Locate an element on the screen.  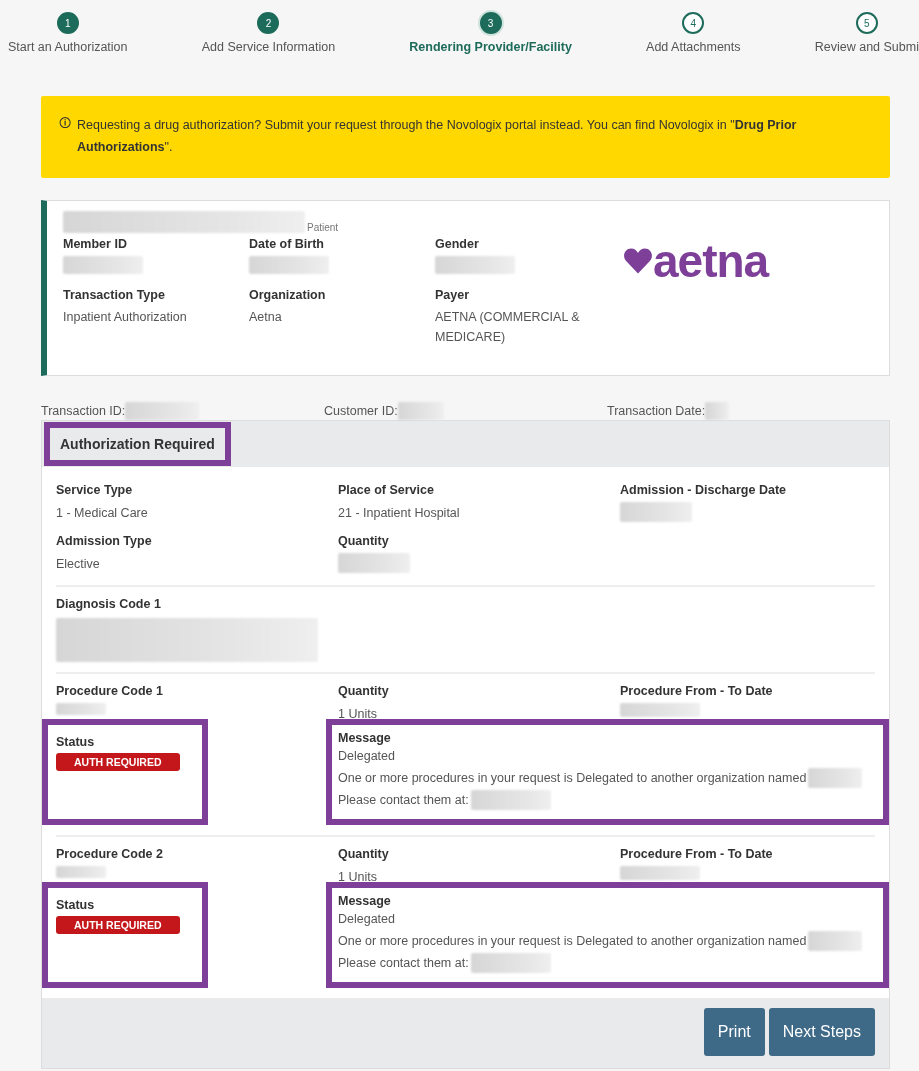
field-value: Inpatient Authorization is located at coordinates (125, 317).